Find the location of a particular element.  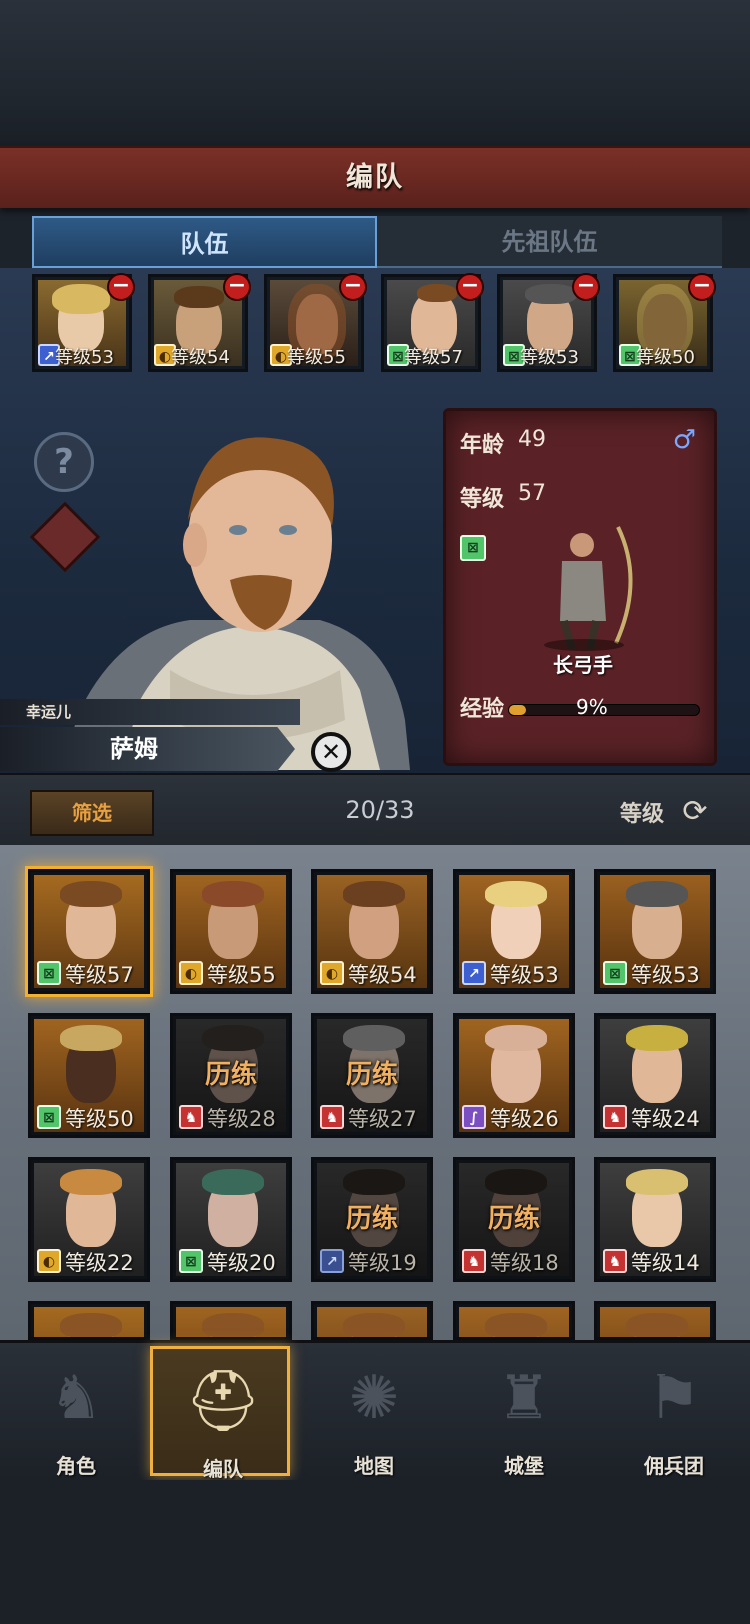

age-label: 年龄 is located at coordinates (482, 445).